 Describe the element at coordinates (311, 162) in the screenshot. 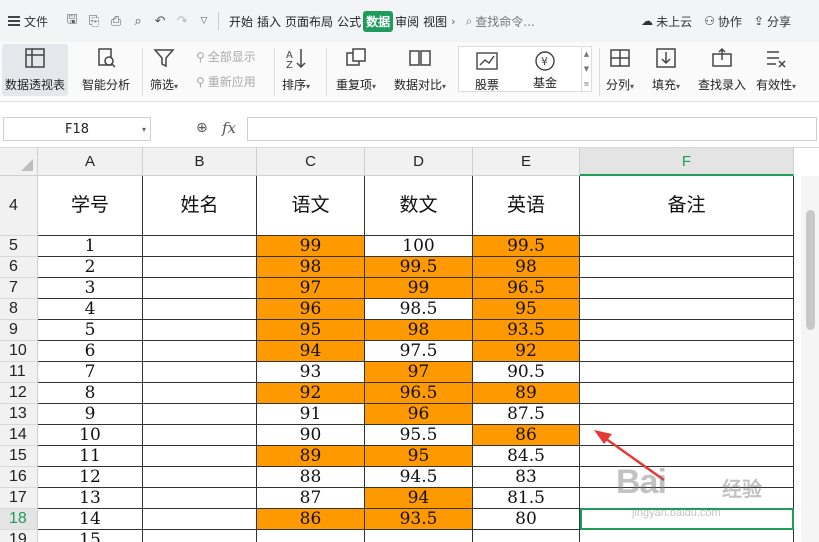

I see `column-header-c: C` at that location.